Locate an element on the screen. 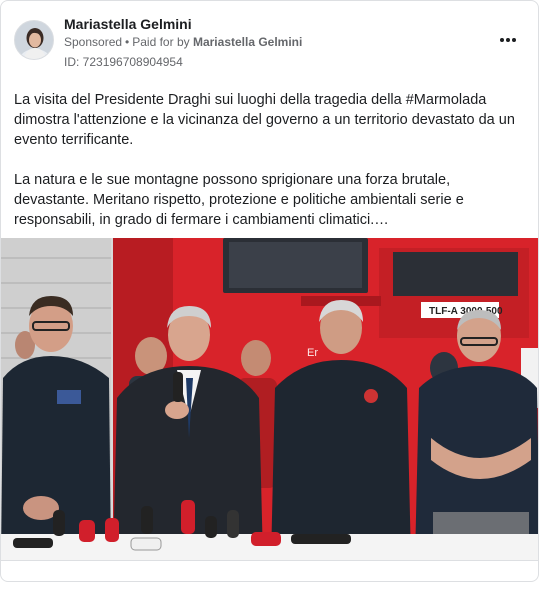 The width and height of the screenshot is (539, 589). truck-partial-text: Er is located at coordinates (312, 353).